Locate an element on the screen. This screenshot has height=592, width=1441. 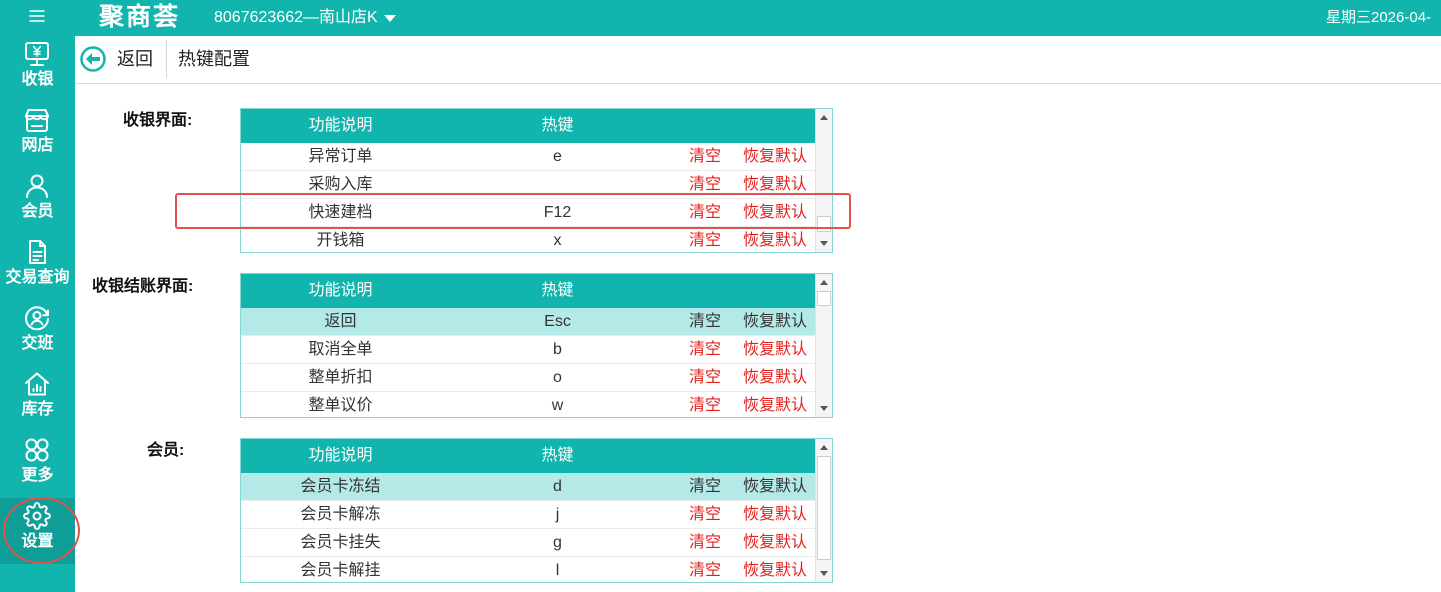
section-label-member: 会员: is located at coordinates (166, 450).